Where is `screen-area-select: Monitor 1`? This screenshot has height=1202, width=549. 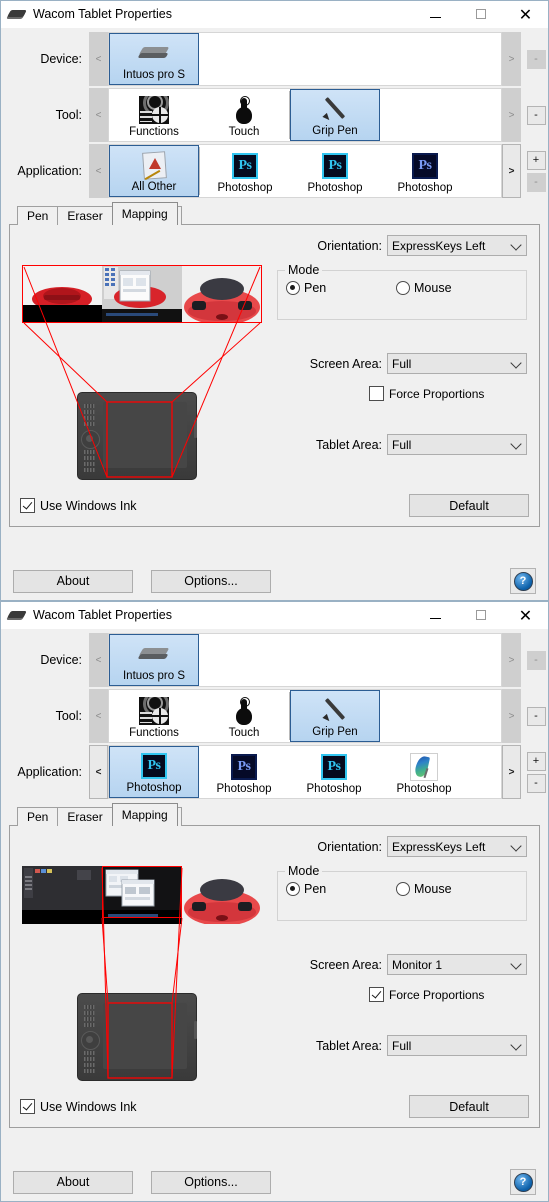
screen-area-select: Monitor 1 is located at coordinates (457, 964).